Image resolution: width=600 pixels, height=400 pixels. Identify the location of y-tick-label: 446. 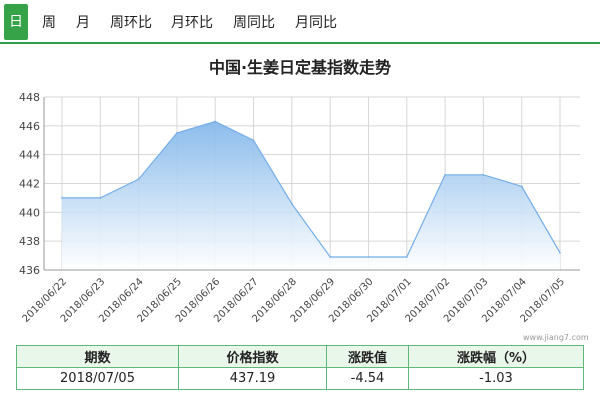
(29, 126).